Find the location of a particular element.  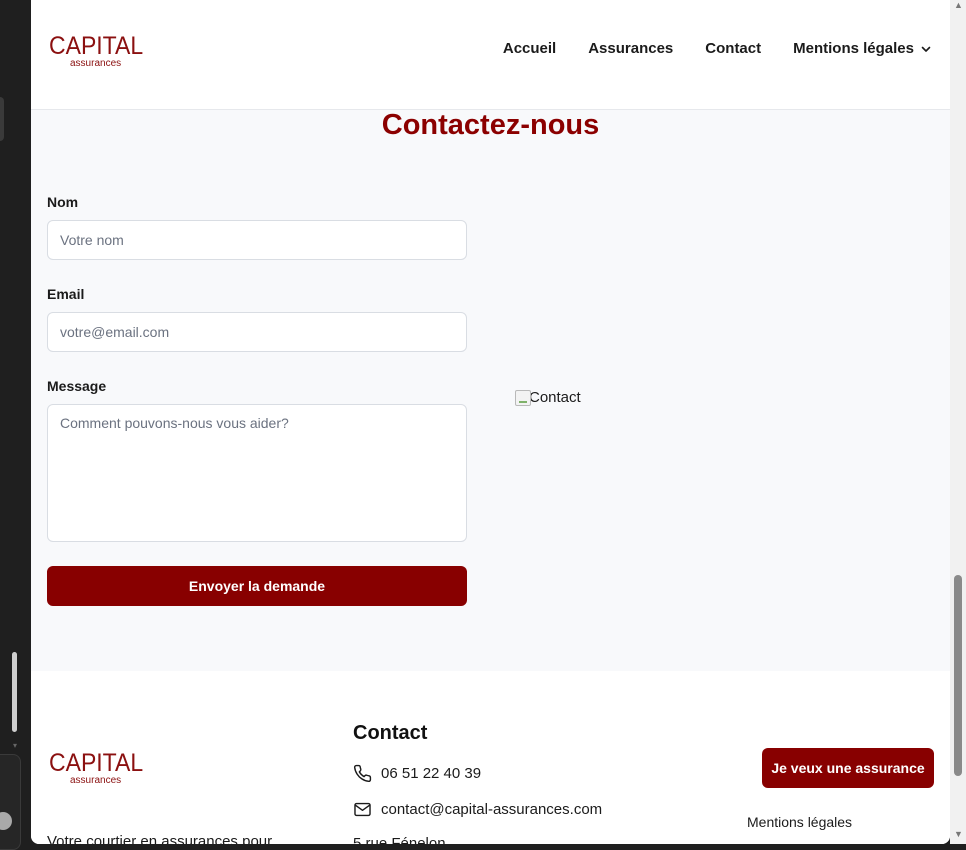

cta-insurance-button: Je veux une assurance is located at coordinates (848, 768).